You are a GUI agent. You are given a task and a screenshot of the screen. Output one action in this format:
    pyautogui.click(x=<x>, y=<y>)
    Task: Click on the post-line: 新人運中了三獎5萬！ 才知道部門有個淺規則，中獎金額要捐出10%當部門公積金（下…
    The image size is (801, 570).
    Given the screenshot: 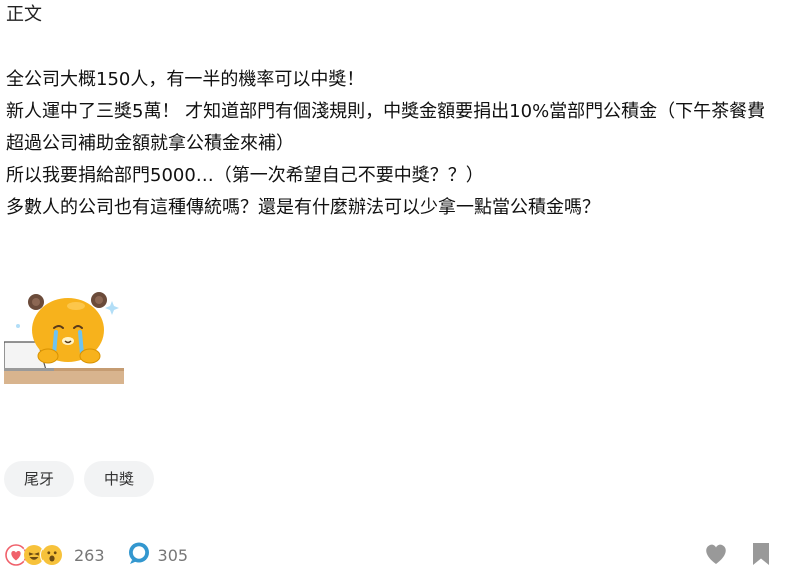 What is the action you would take?
    pyautogui.click(x=386, y=111)
    